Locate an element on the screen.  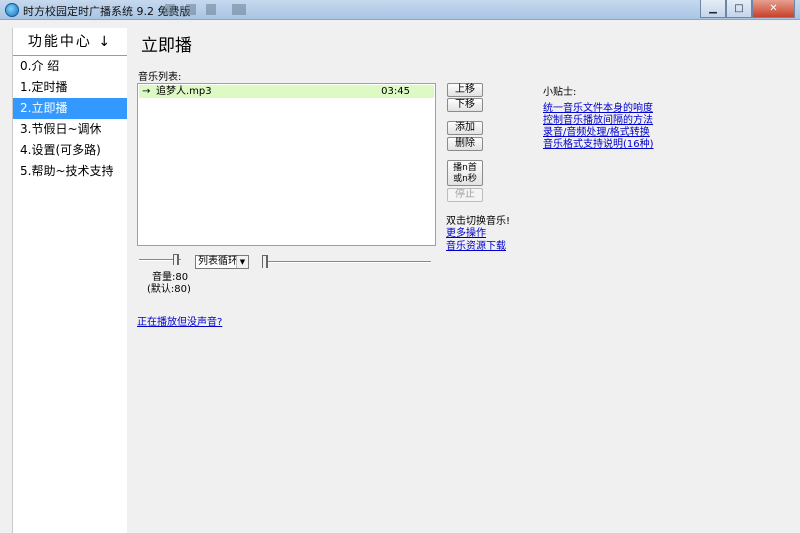
loop-mode-value: 列表循环 is located at coordinates (218, 261).